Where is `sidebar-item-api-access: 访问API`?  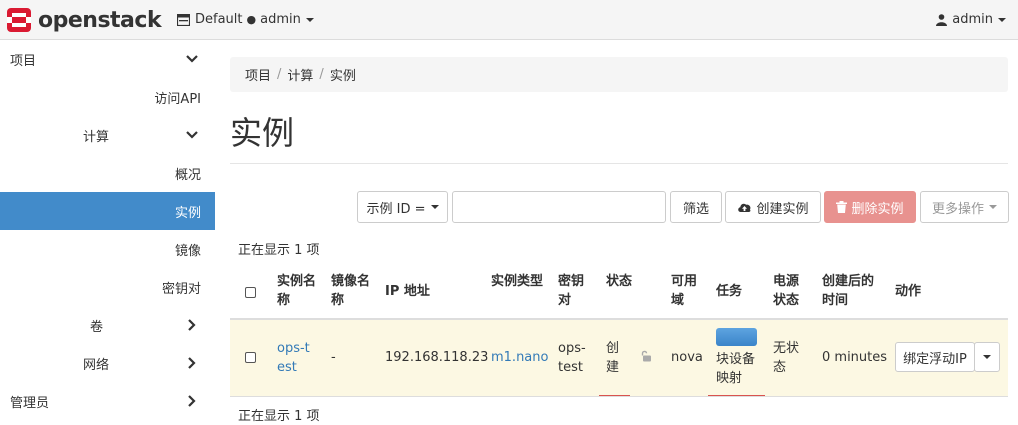
sidebar-item-api-access: 访问API is located at coordinates (107, 97).